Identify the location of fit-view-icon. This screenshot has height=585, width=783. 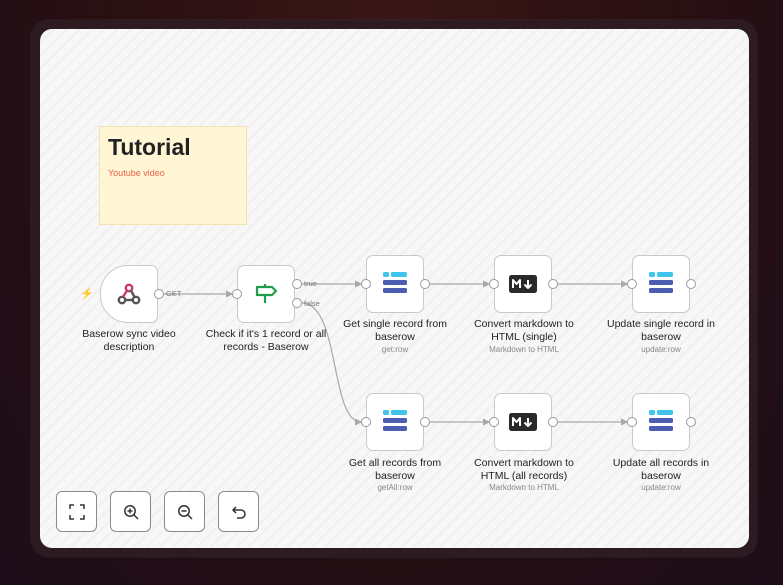
(76, 511).